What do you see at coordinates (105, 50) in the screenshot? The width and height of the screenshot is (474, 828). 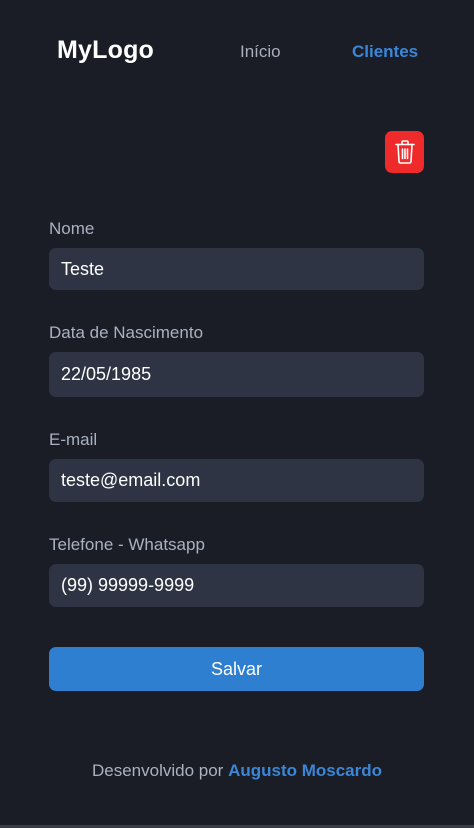 I see `logo: MyLogo` at bounding box center [105, 50].